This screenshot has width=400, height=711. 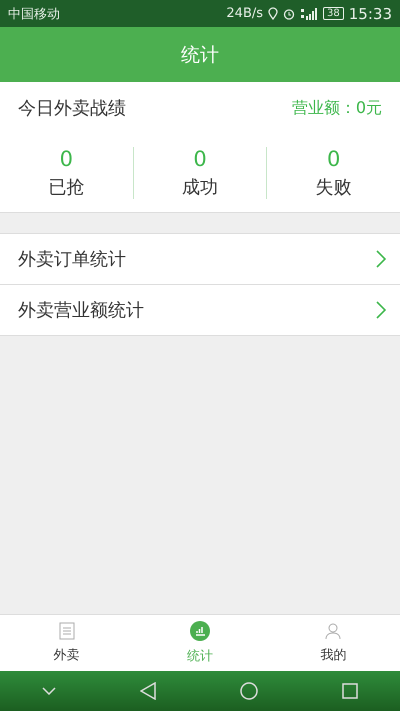 What do you see at coordinates (334, 187) in the screenshot?
I see `stat-label: 失败` at bounding box center [334, 187].